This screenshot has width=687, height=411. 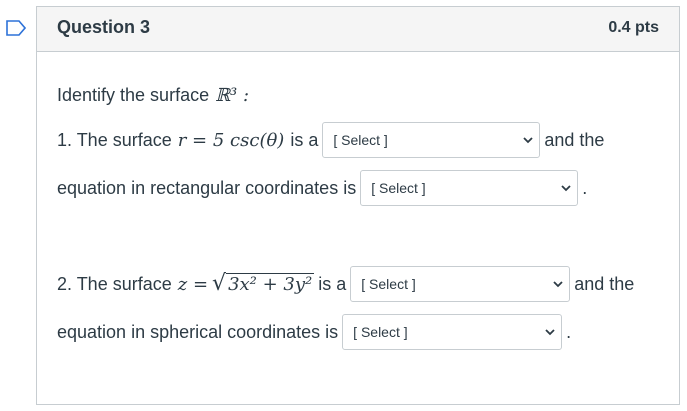 I want to click on question-header: Question 3 0.4 pts, so click(x=358, y=29).